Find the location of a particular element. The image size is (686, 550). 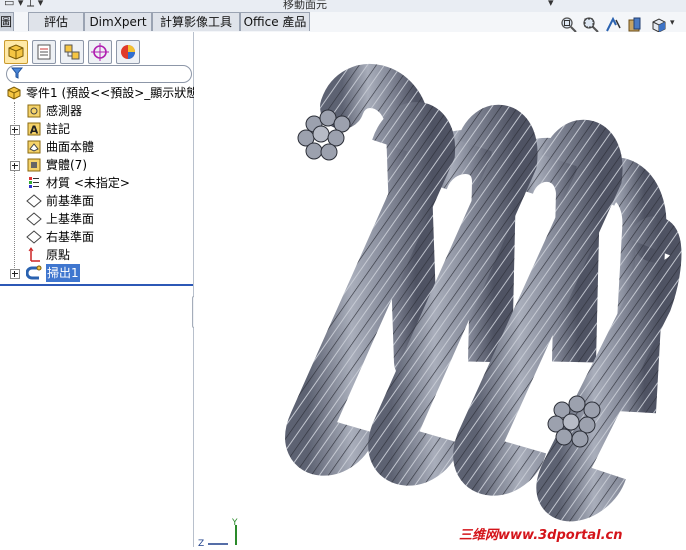

triad-y-label: Y is located at coordinates (234, 523).